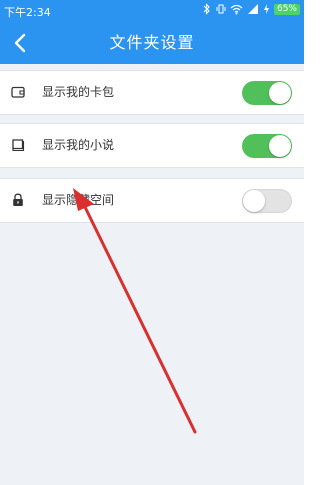 This screenshot has height=485, width=320. I want to click on app-header: 文件夹设置, so click(152, 43).